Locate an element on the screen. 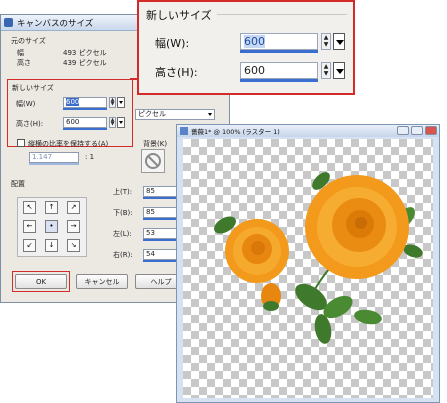 The width and height of the screenshot is (447, 403). zoom-height-slider is located at coordinates (279, 80).